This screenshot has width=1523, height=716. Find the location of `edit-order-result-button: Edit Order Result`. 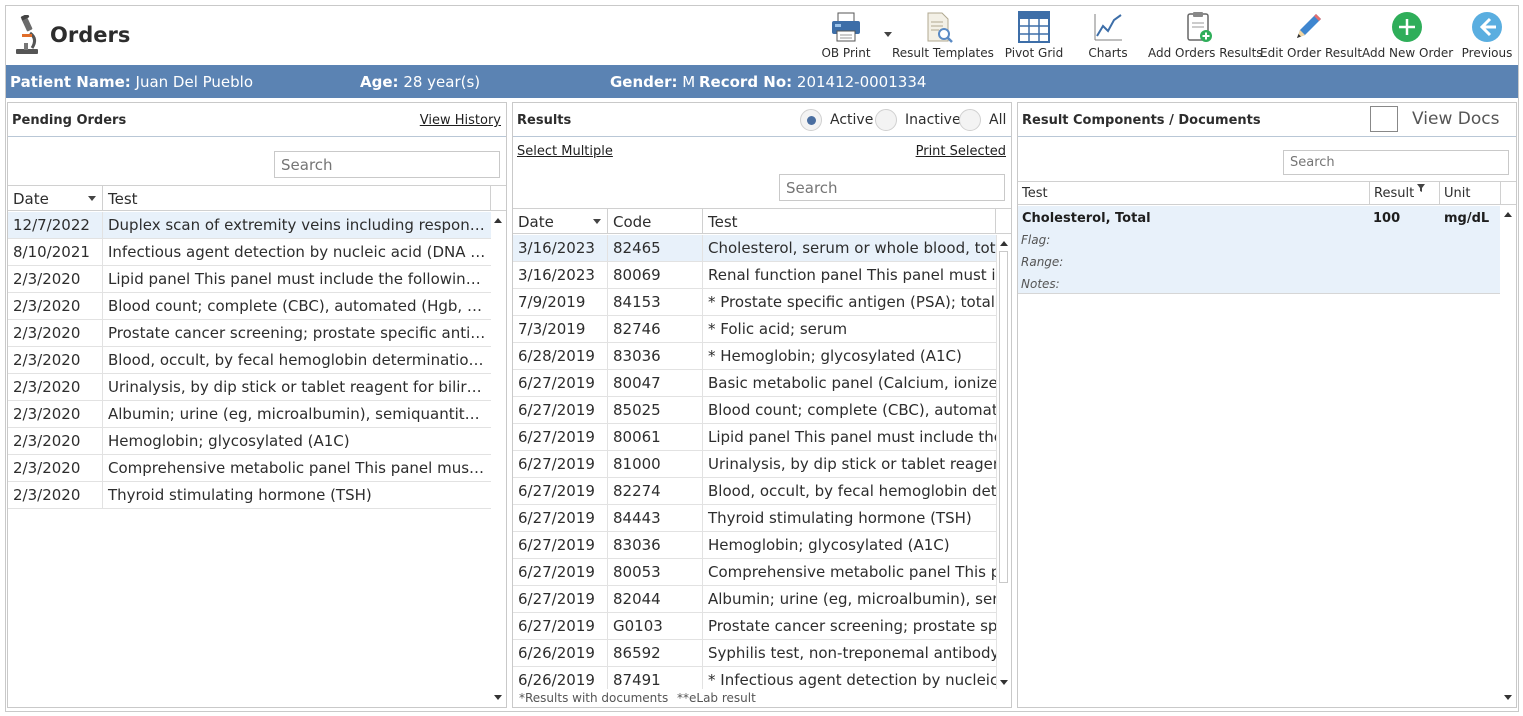

edit-order-result-button: Edit Order Result is located at coordinates (1311, 35).